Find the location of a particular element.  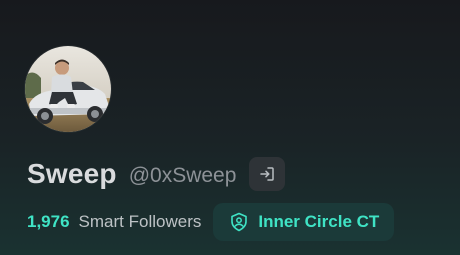

sign-in-icon is located at coordinates (267, 174).